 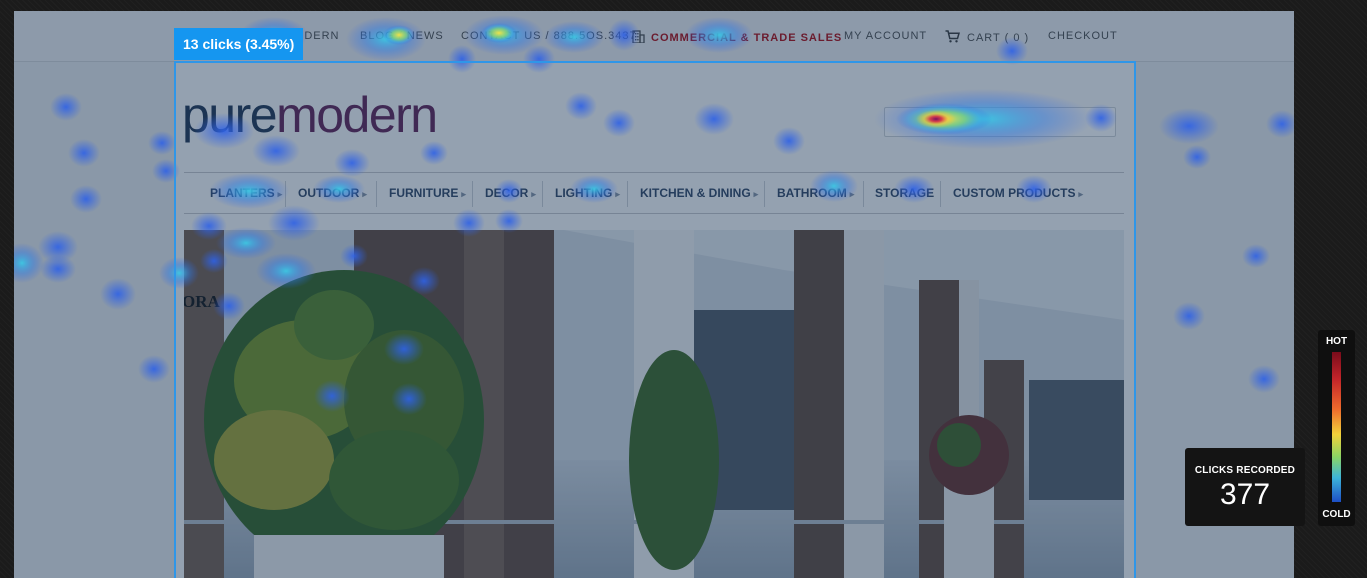 I want to click on top-link-cart: CART ( 0 ), so click(x=987, y=37).